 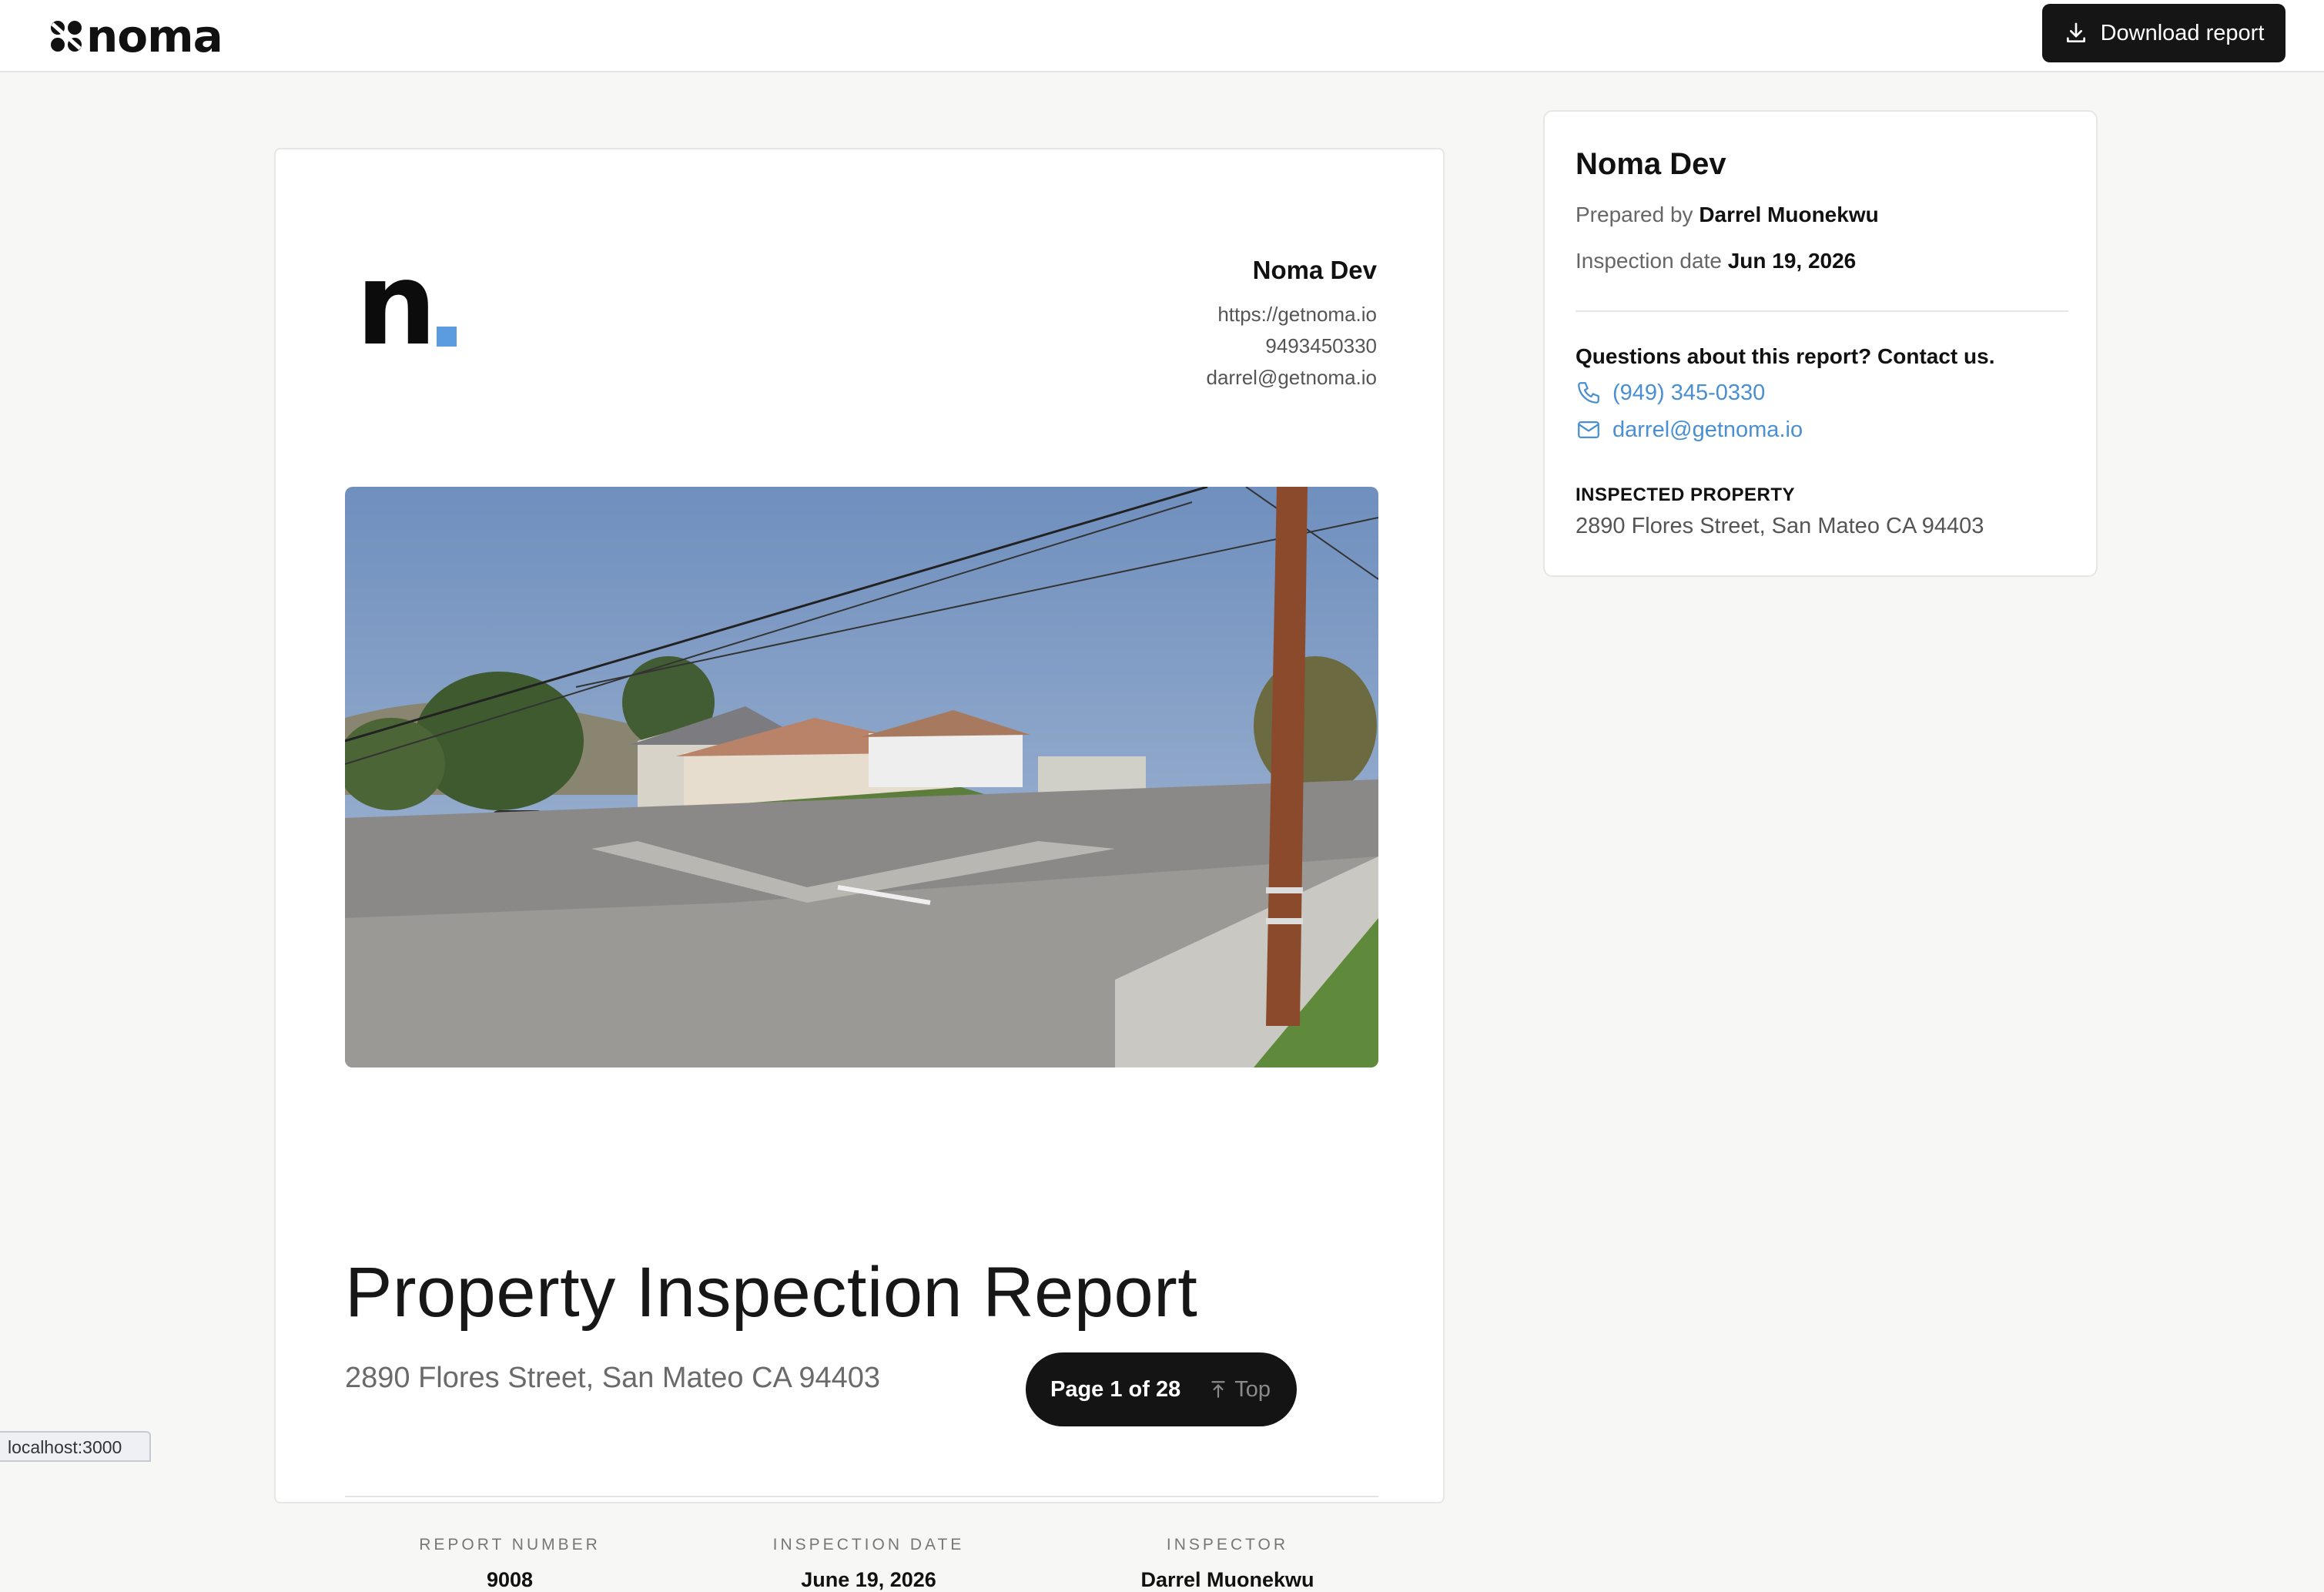 What do you see at coordinates (1291, 314) in the screenshot?
I see `company-website: https://getnoma.io` at bounding box center [1291, 314].